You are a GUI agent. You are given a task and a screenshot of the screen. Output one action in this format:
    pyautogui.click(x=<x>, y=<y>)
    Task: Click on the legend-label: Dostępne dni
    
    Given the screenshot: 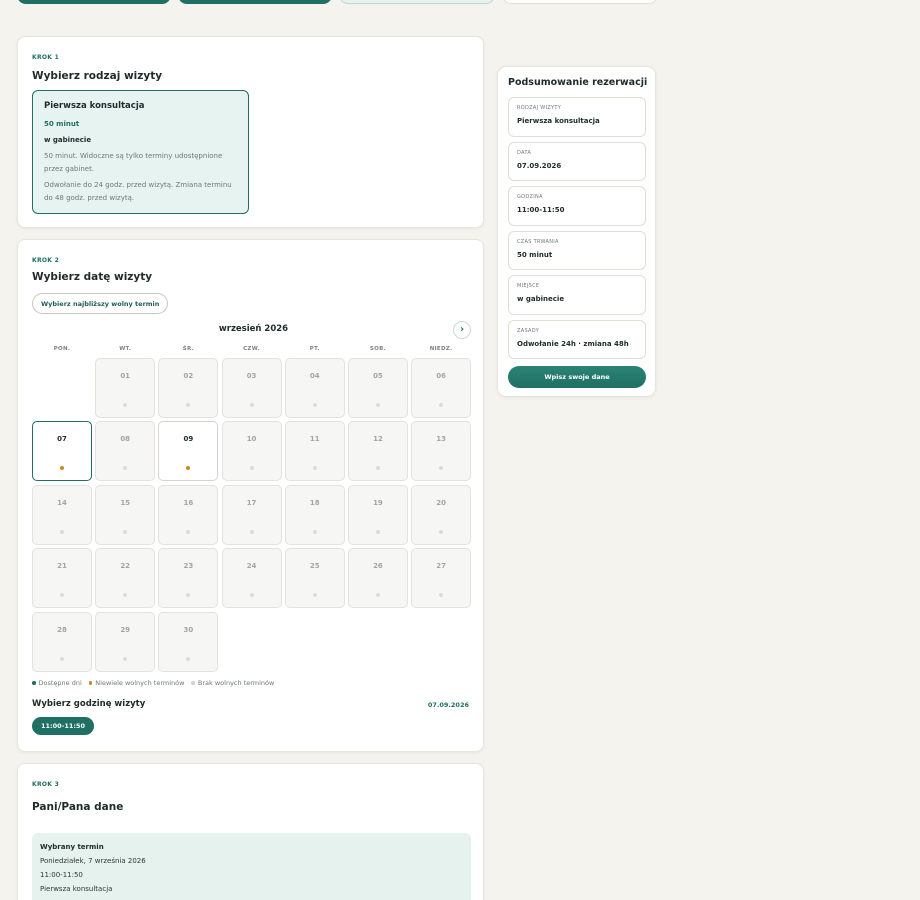 What is the action you would take?
    pyautogui.click(x=60, y=683)
    